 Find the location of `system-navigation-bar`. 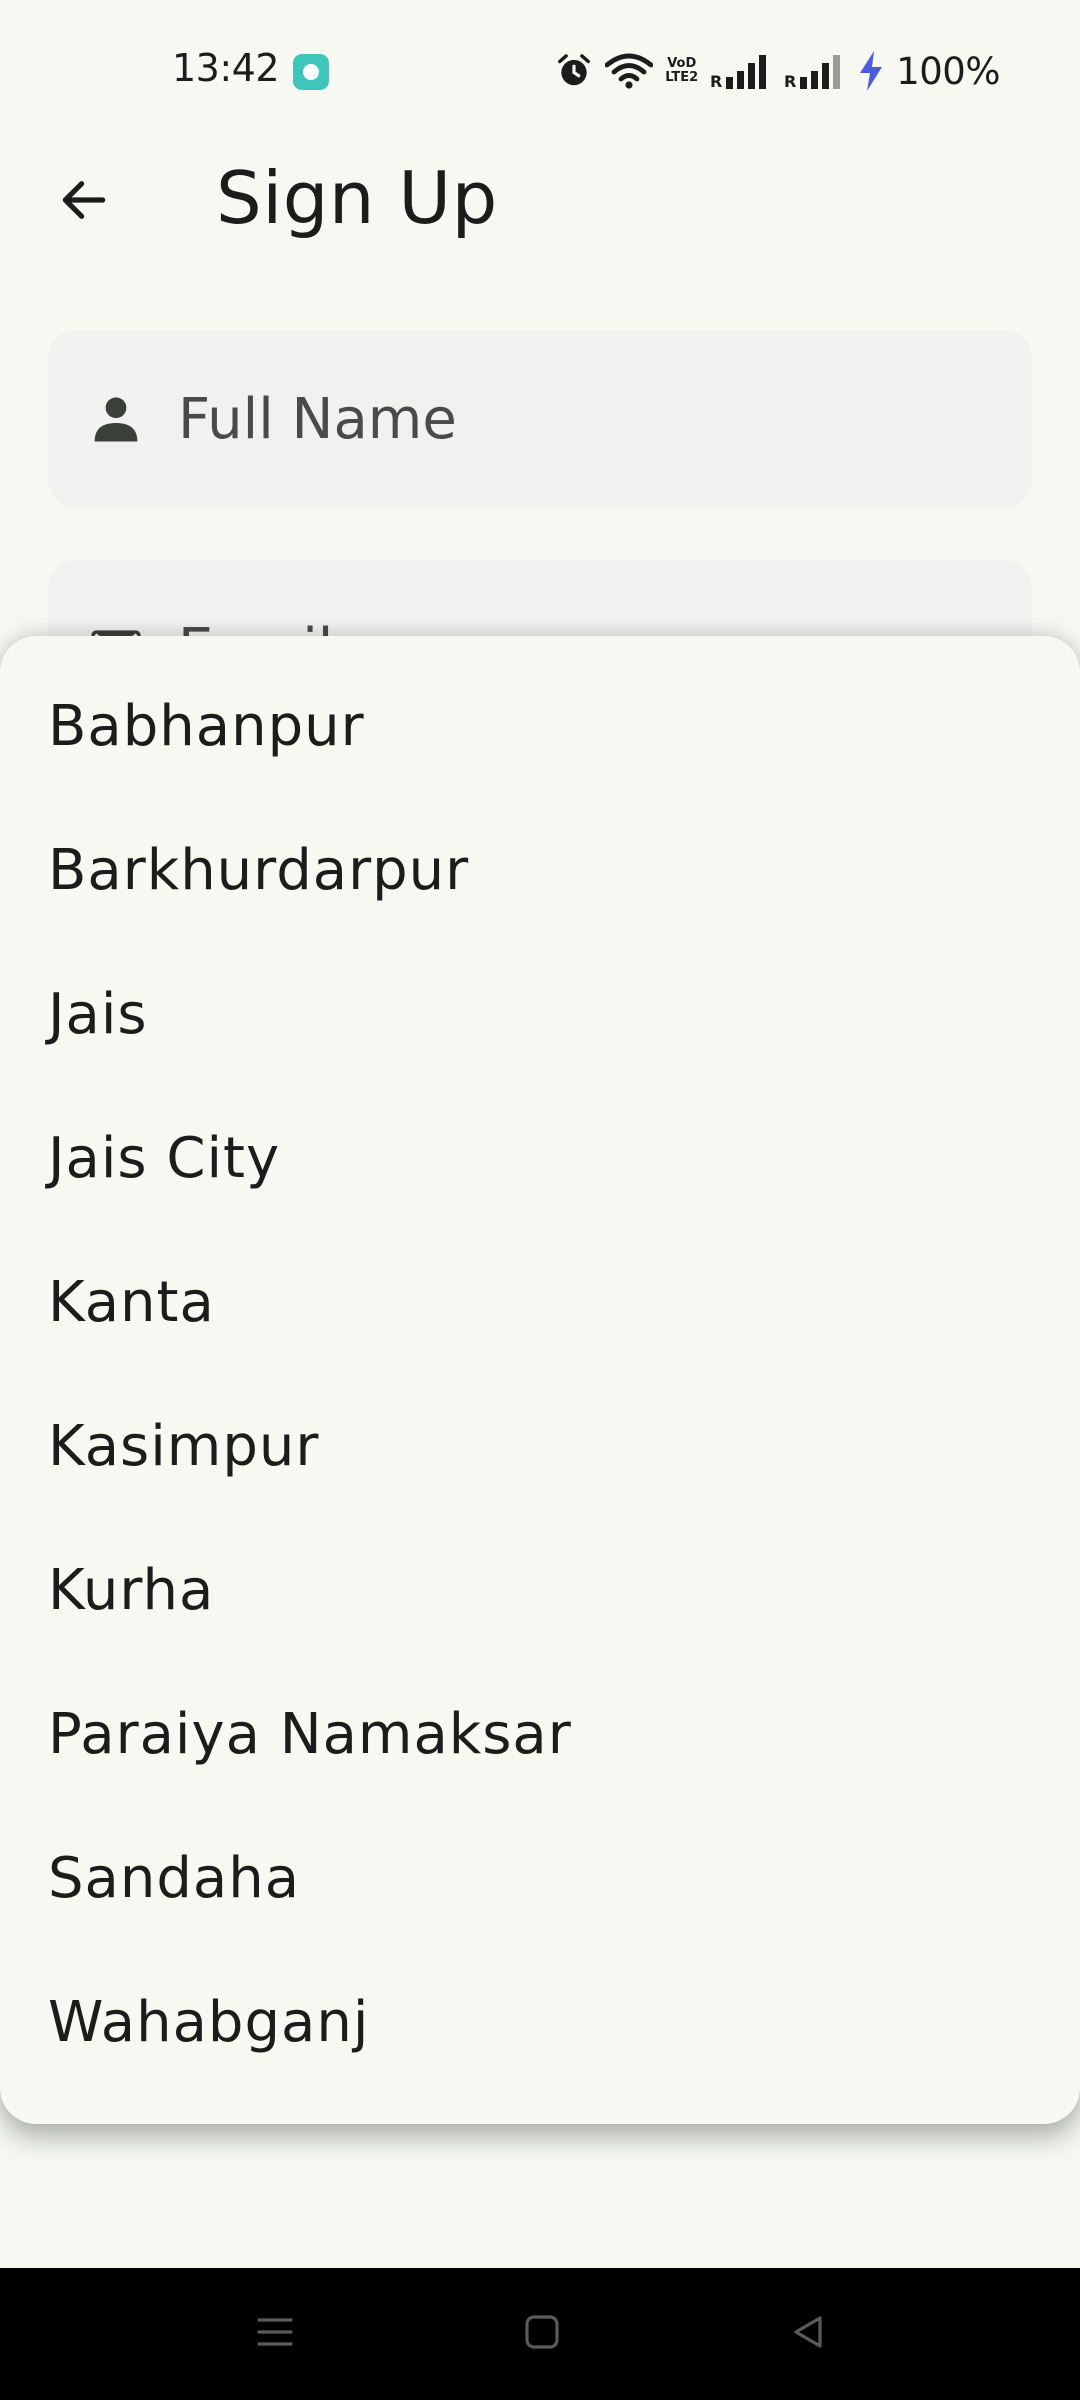

system-navigation-bar is located at coordinates (540, 2334).